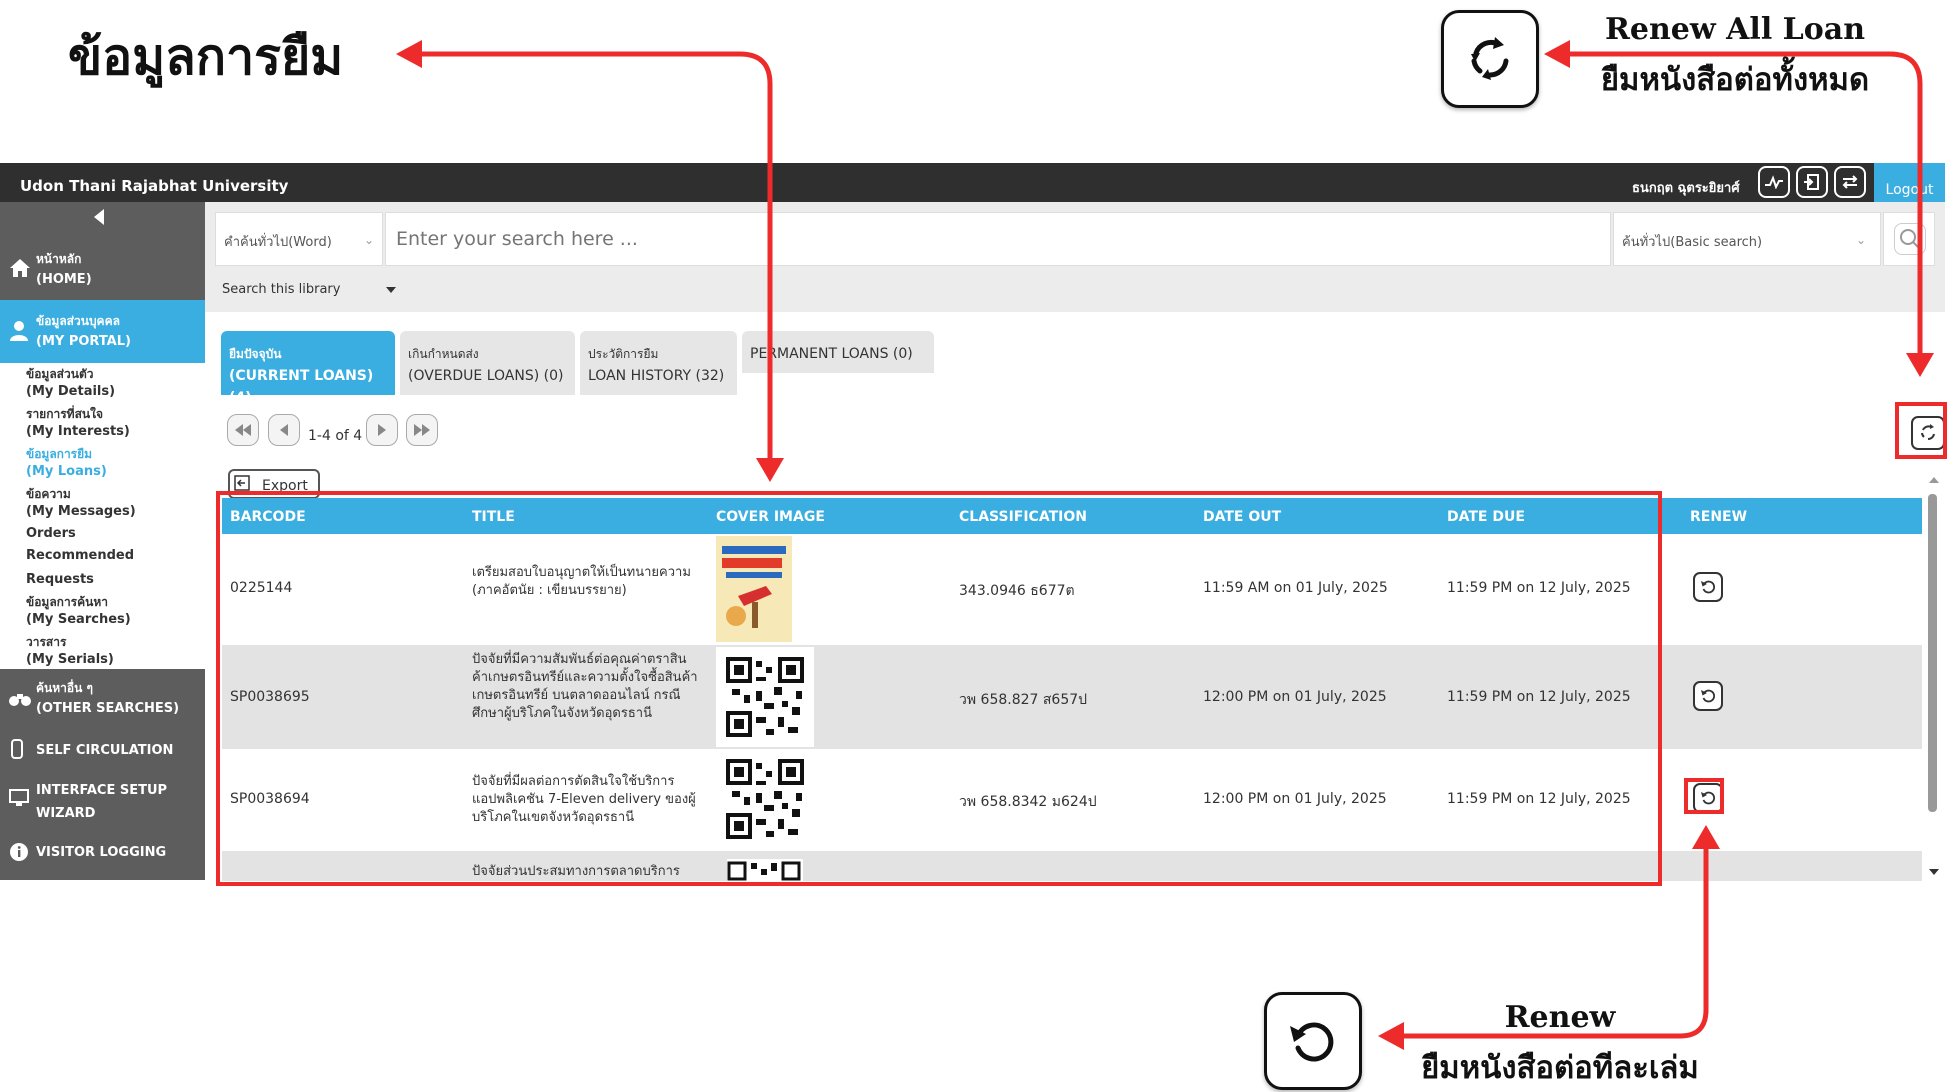  I want to click on renew-big-icon, so click(1313, 1041).